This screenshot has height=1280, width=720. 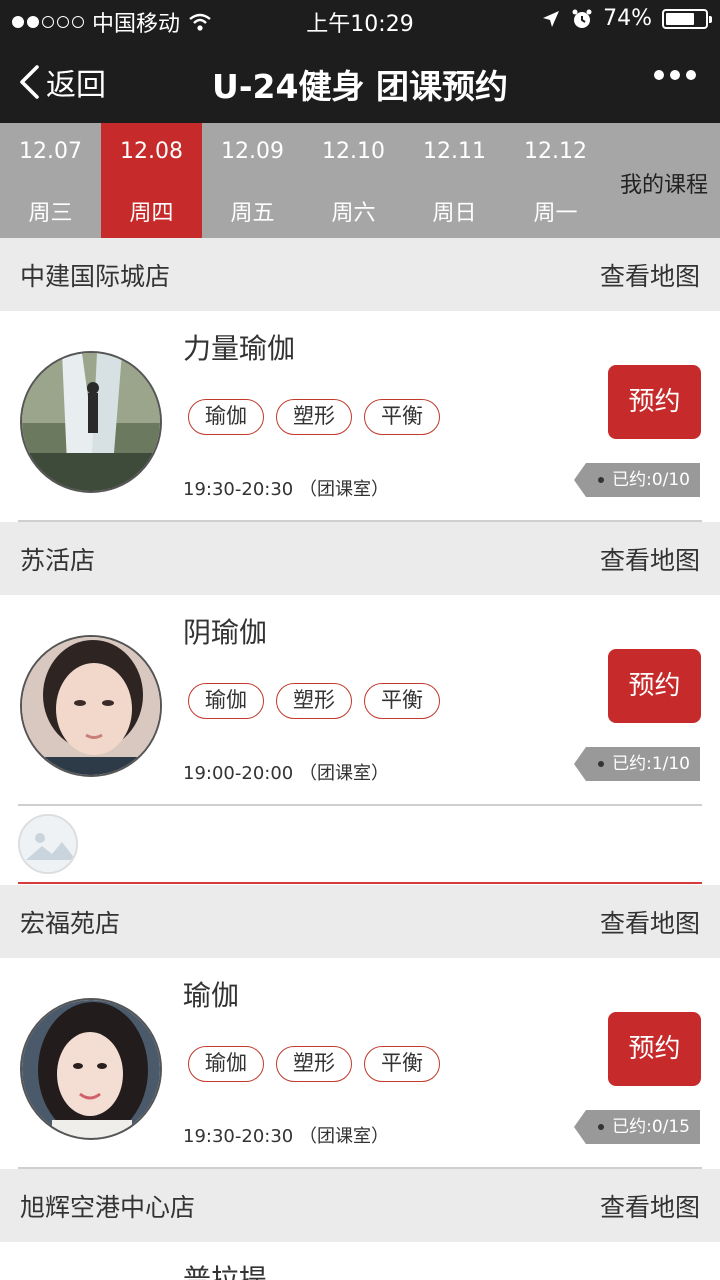 I want to click on course-name: 普拉提, so click(x=225, y=1271).